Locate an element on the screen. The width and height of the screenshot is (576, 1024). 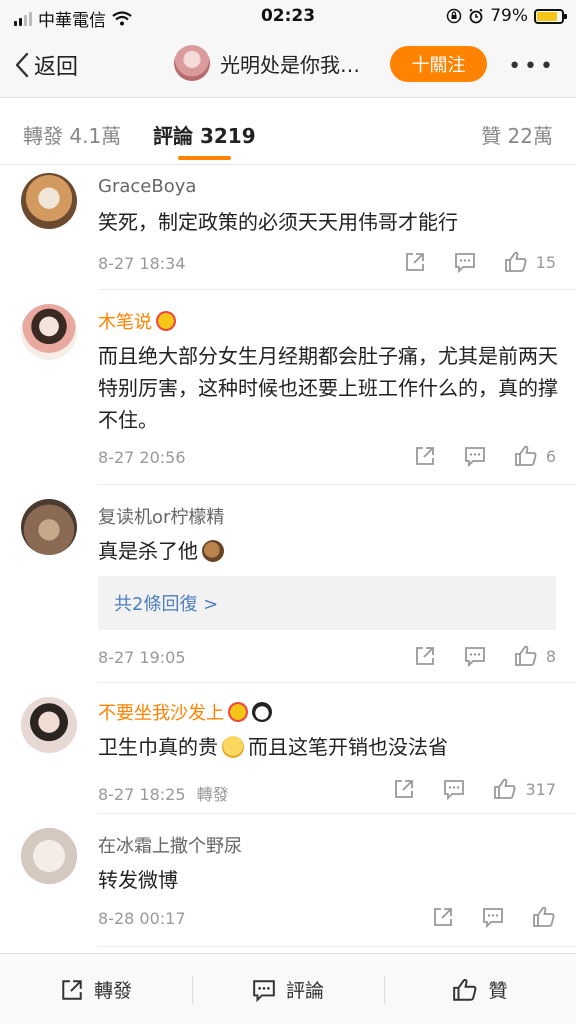
comment-actions: 317 is located at coordinates (474, 789).